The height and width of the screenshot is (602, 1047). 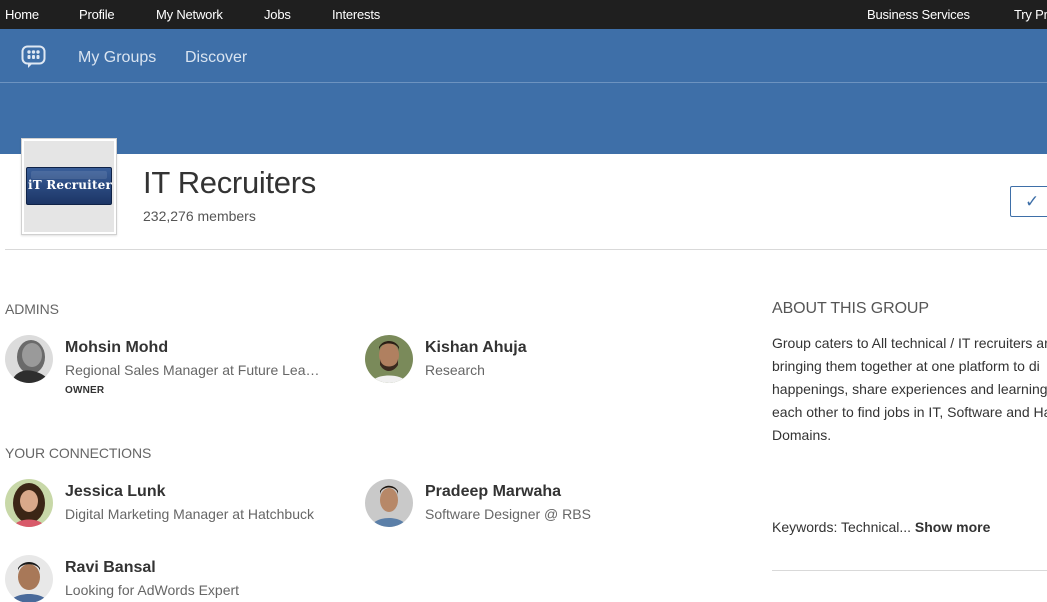 I want to click on check-icon: ✓, so click(x=1032, y=201).